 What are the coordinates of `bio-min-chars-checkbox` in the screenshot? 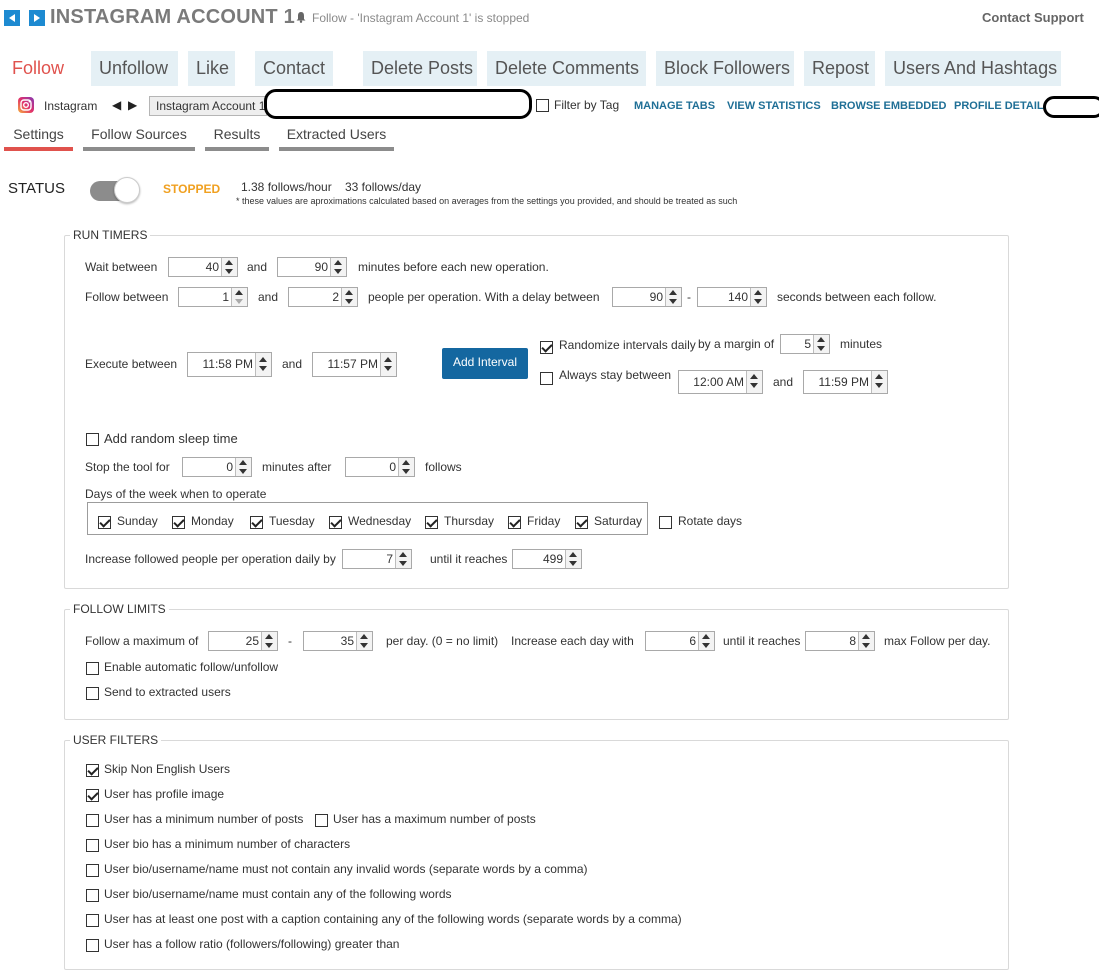 It's located at (92, 845).